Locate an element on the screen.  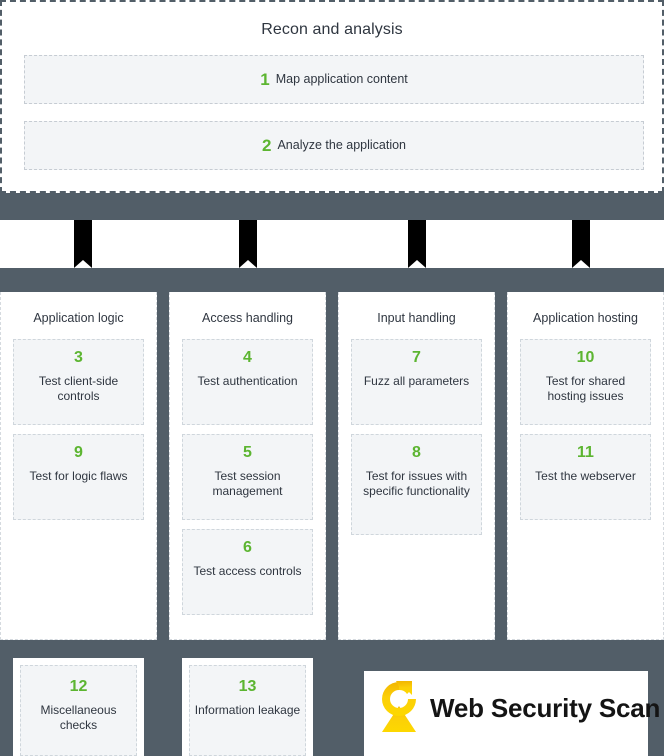
step-card-5: 5 Test session management is located at coordinates (247, 476).